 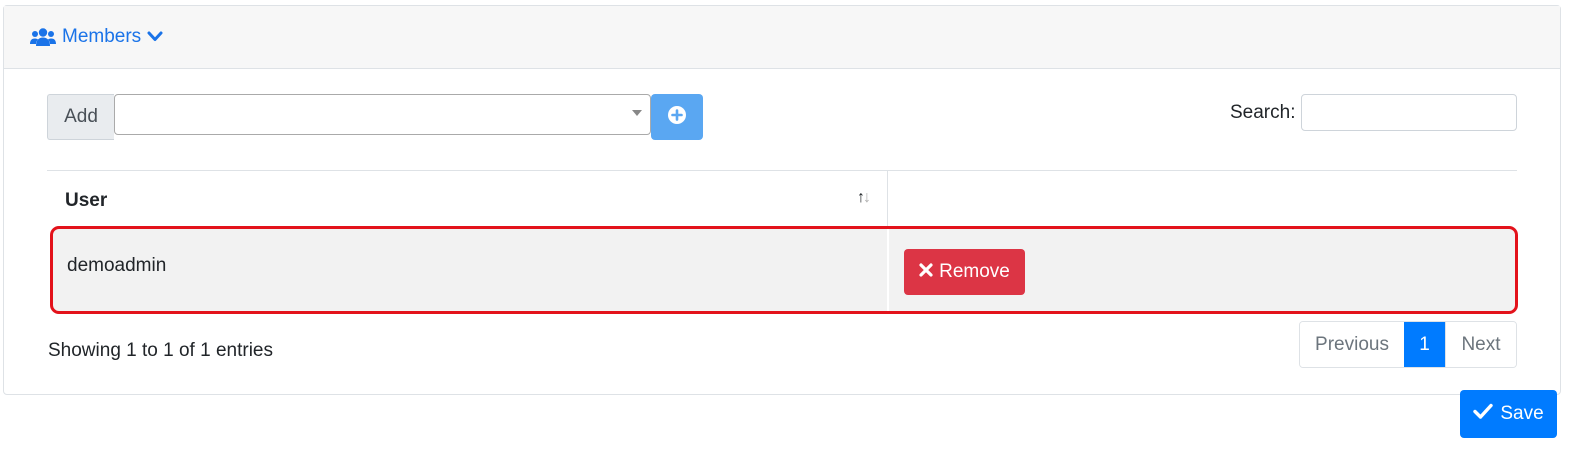 I want to click on check-icon, so click(x=1483, y=414).